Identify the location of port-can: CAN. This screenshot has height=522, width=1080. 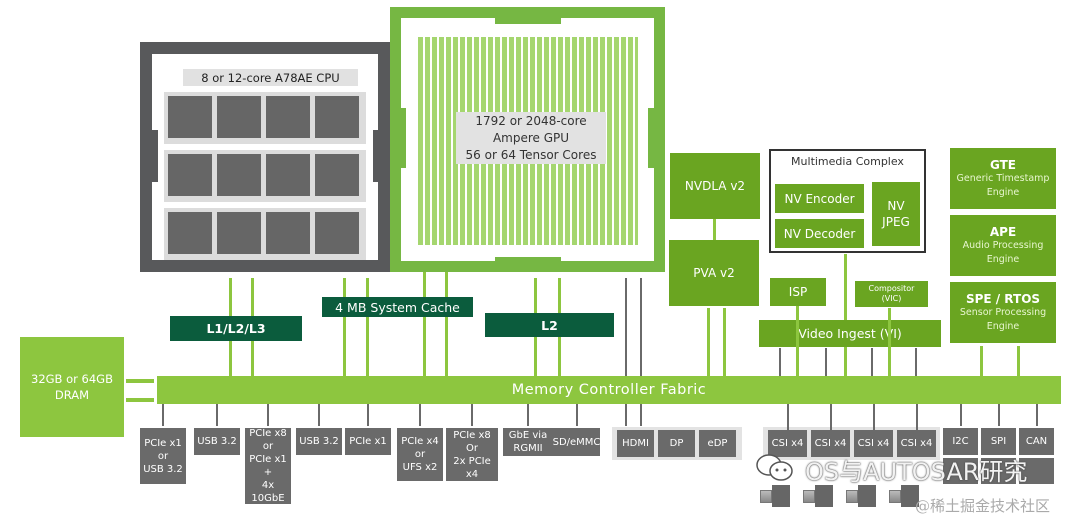
(1036, 441).